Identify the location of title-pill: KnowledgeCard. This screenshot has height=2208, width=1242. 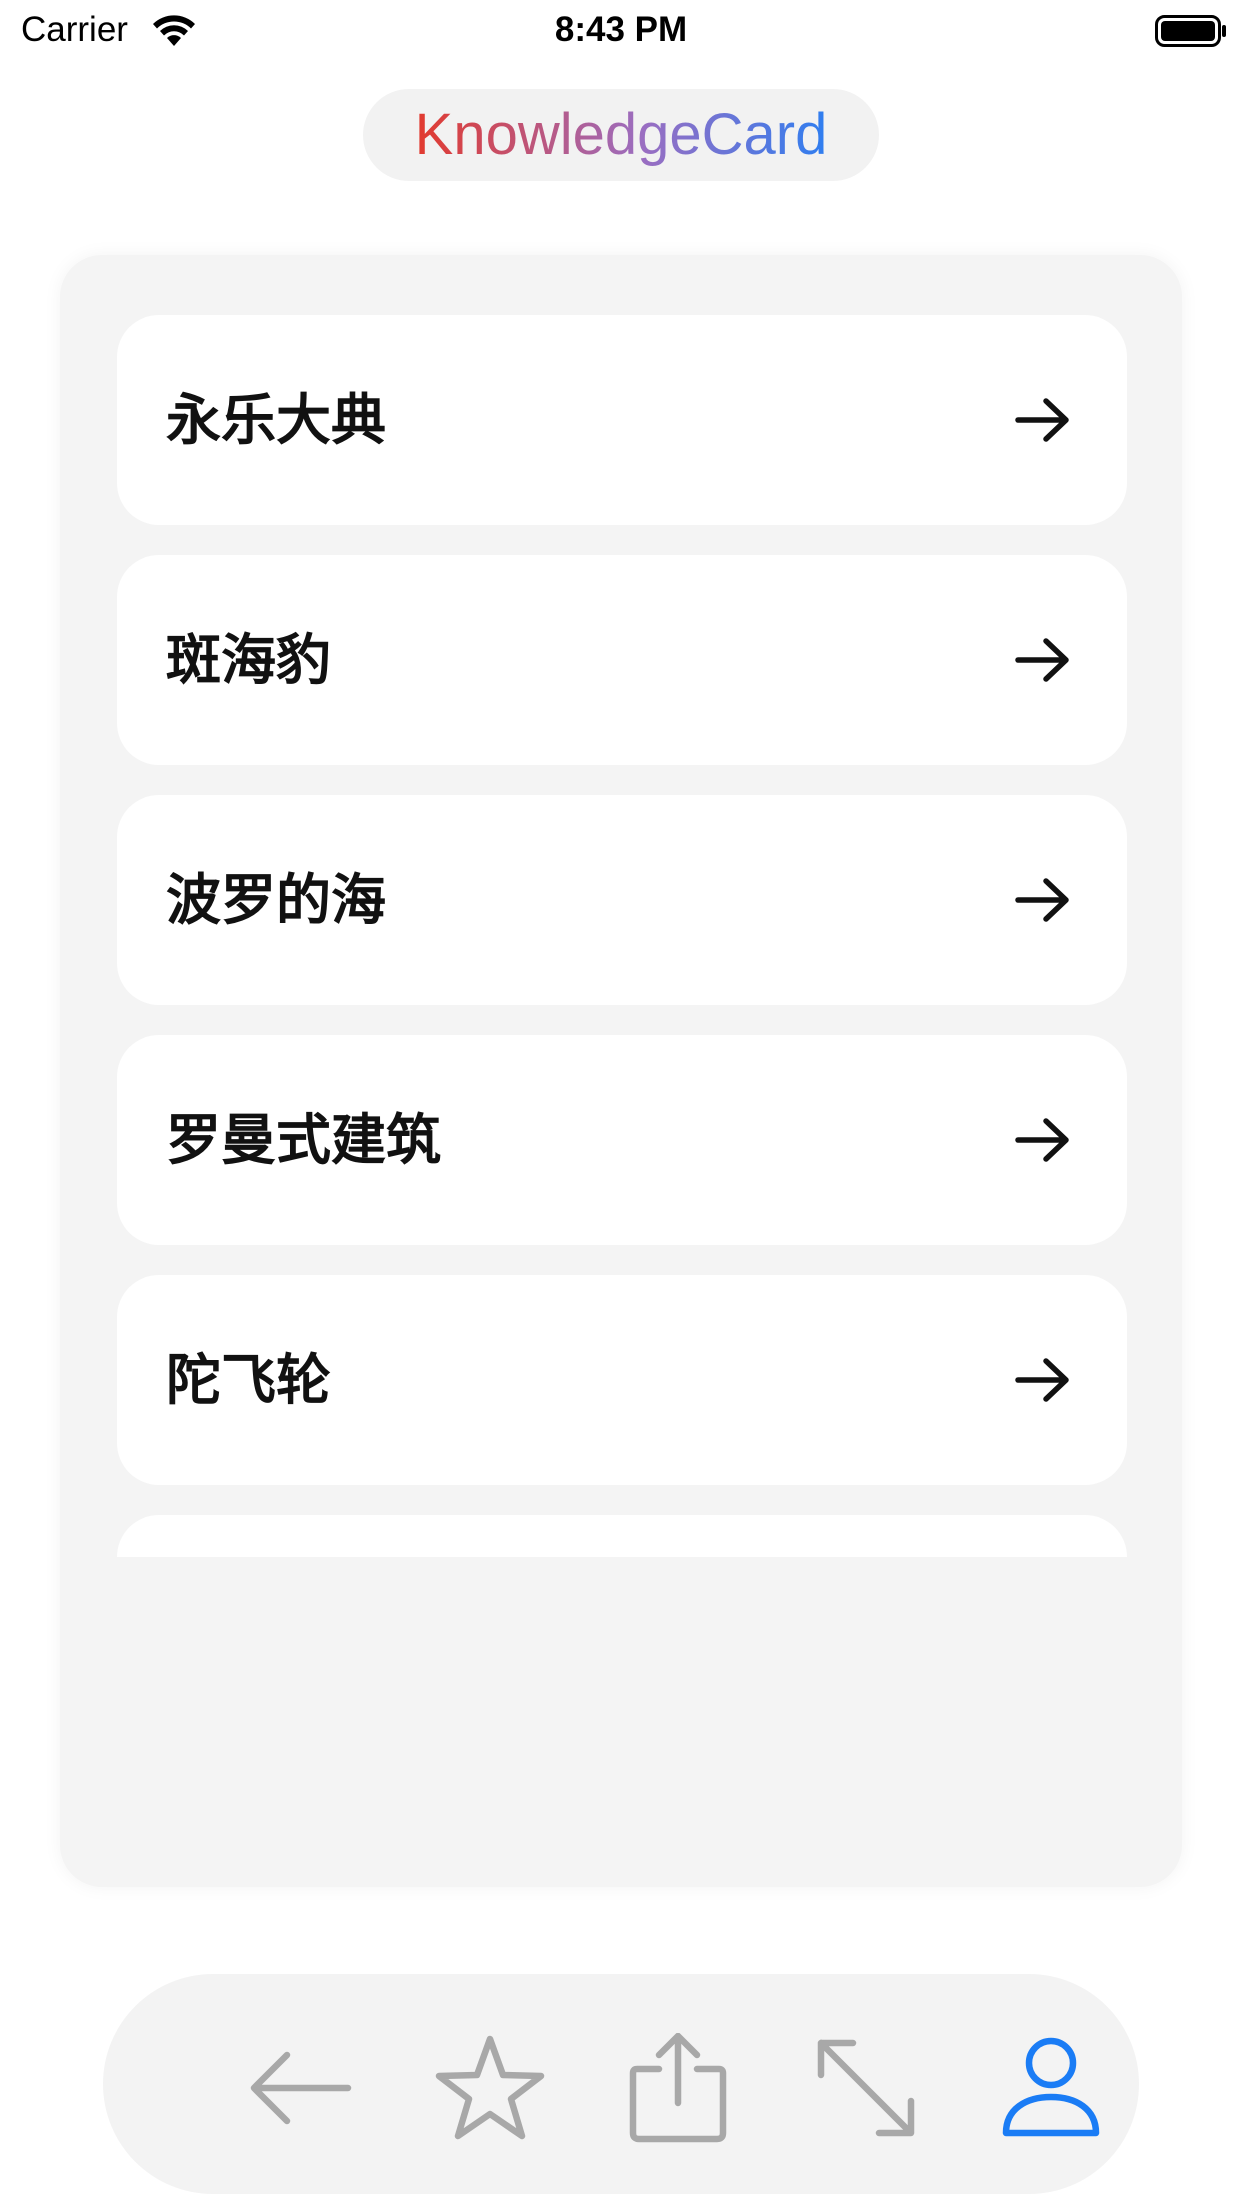
(621, 135).